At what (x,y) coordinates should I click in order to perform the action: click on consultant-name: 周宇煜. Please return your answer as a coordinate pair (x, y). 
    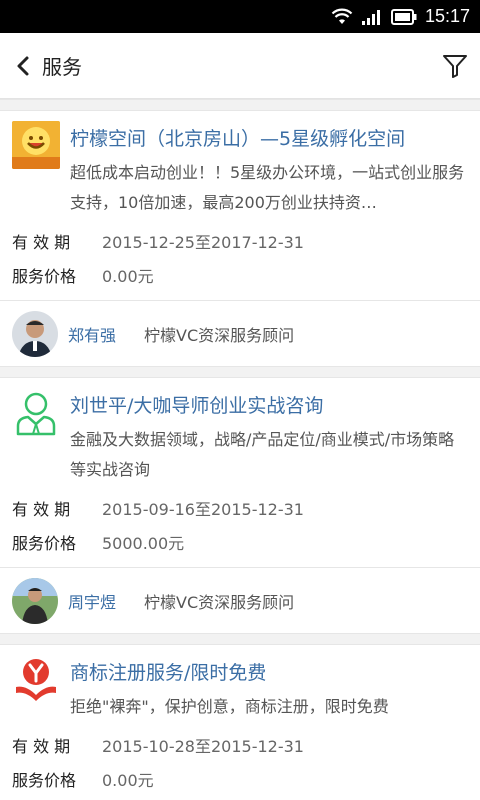
    Looking at the image, I should click on (92, 601).